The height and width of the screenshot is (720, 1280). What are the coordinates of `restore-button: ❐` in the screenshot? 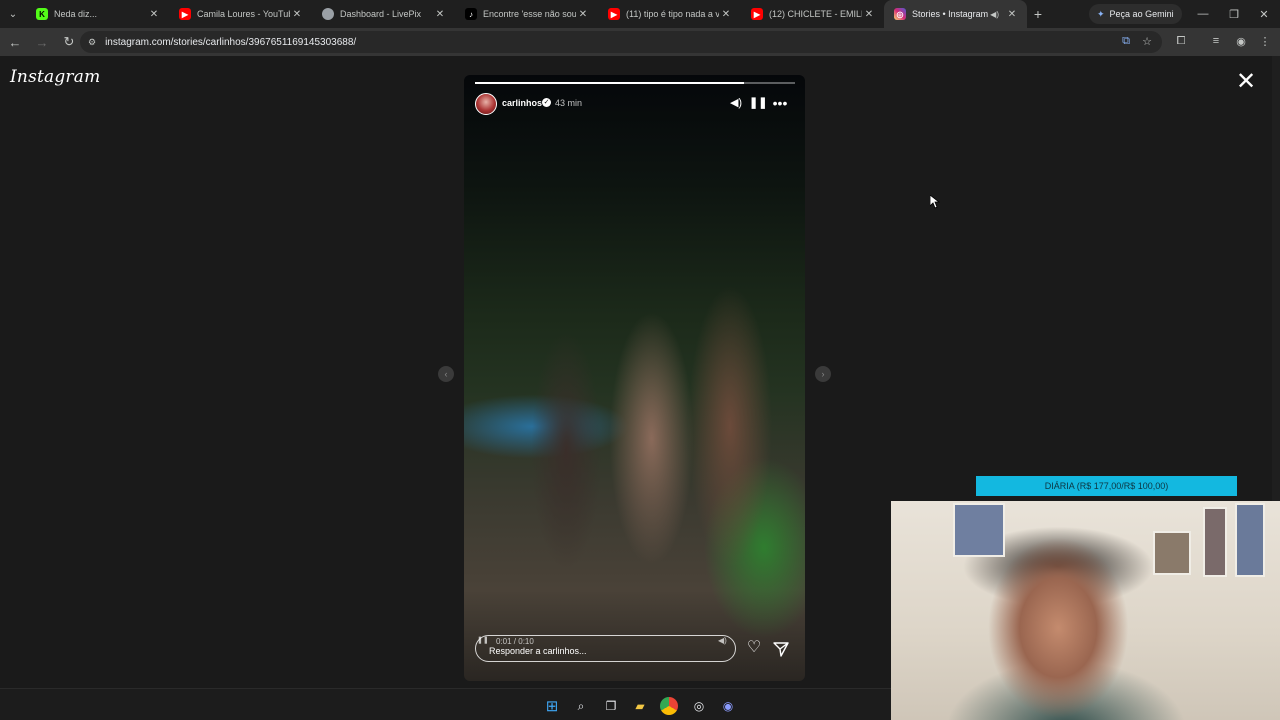 It's located at (1234, 14).